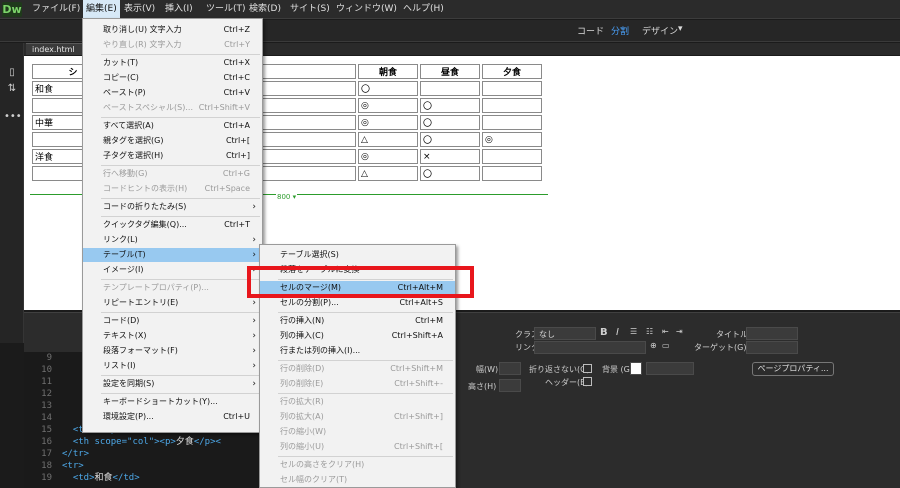 The height and width of the screenshot is (488, 900). What do you see at coordinates (357, 369) in the screenshot?
I see `menu-item: 行の削除(D) Ctrl+Shift+M` at bounding box center [357, 369].